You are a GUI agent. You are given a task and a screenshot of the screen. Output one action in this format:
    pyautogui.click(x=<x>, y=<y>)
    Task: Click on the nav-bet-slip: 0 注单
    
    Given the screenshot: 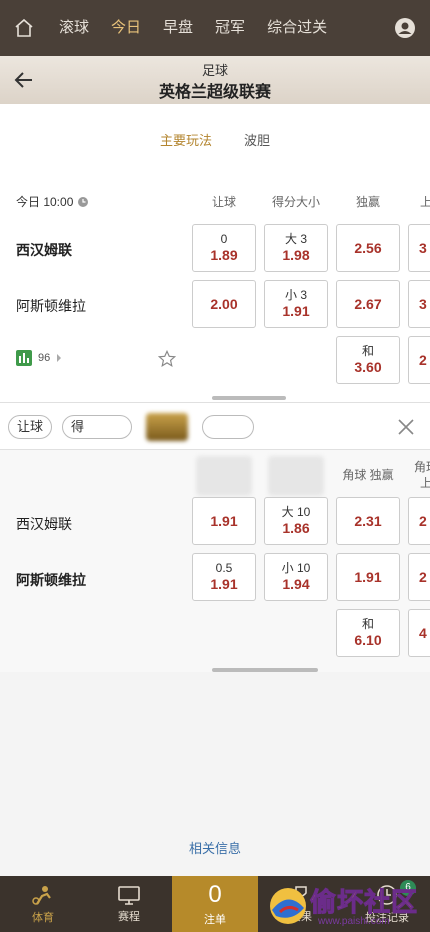 What is the action you would take?
    pyautogui.click(x=215, y=904)
    